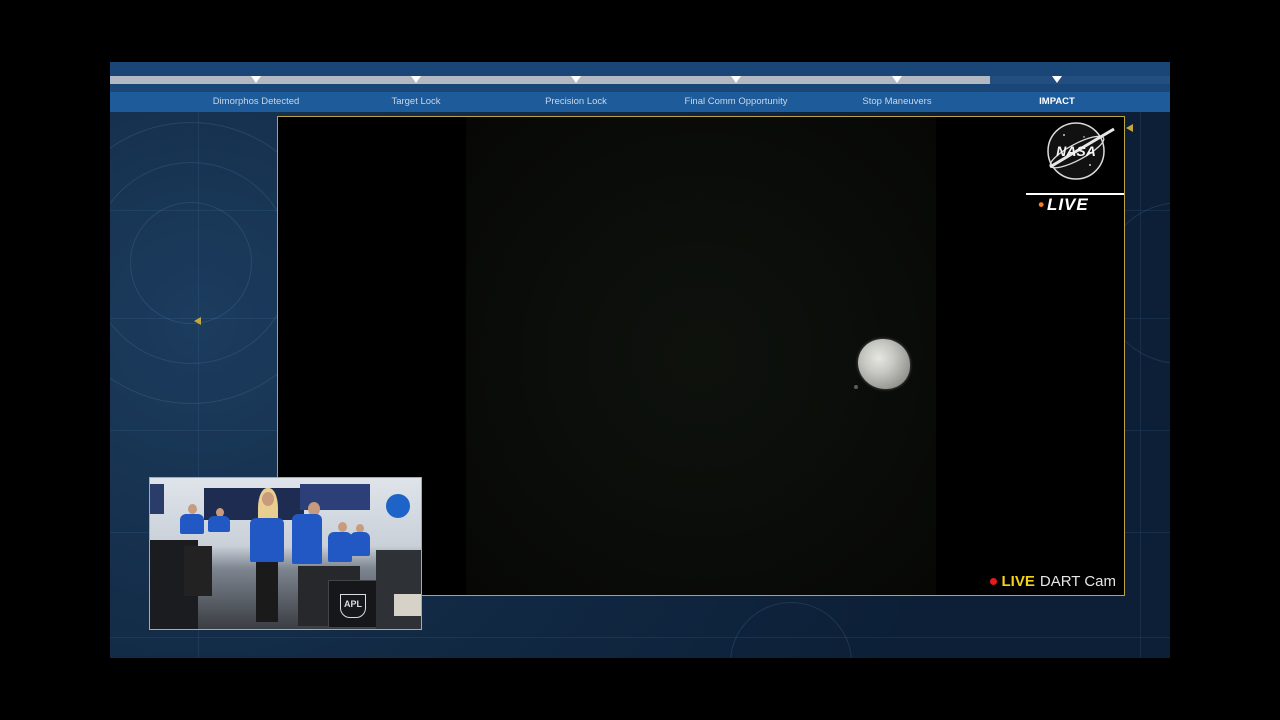 Image resolution: width=1280 pixels, height=720 pixels. What do you see at coordinates (736, 87) in the screenshot?
I see `milestone-final-comm-opportunity: Final Comm Opportunity` at bounding box center [736, 87].